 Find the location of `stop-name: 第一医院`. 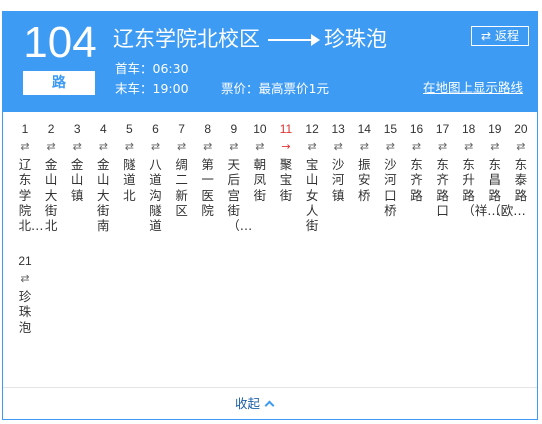

stop-name: 第一医院 is located at coordinates (207, 187).